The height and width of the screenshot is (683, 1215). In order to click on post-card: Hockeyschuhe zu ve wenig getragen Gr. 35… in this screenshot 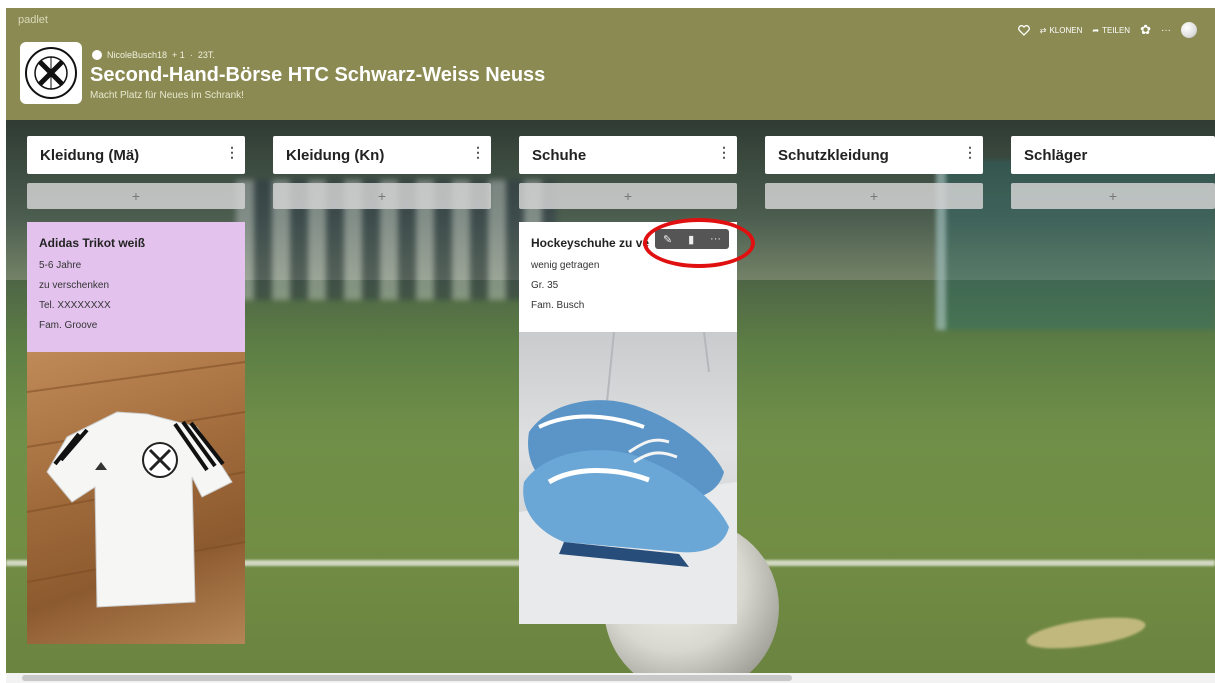, I will do `click(628, 423)`.